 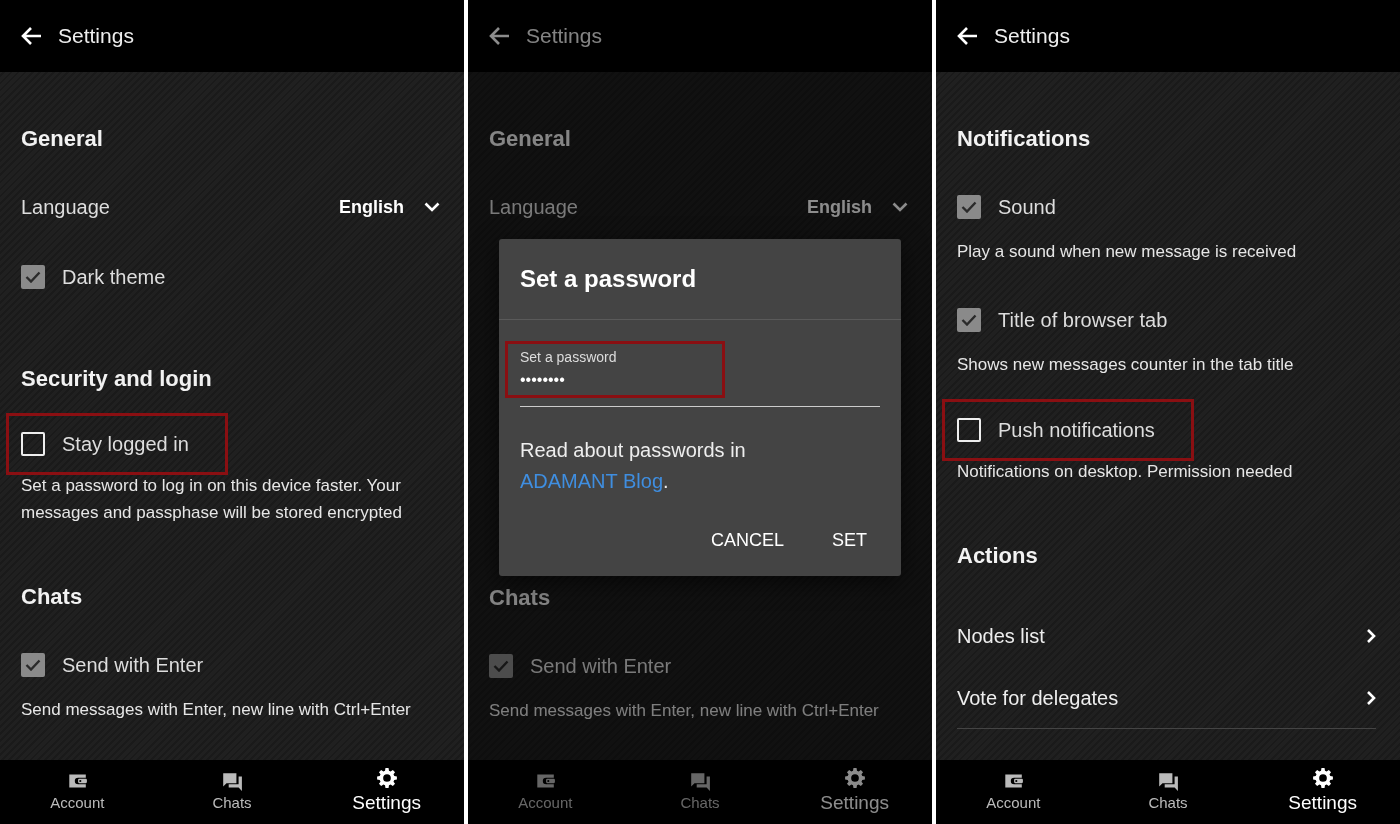 What do you see at coordinates (212, 499) in the screenshot?
I see `setting-description: Set a password to log in on this device faster. Your messages and passphase will be stored encrypted` at bounding box center [212, 499].